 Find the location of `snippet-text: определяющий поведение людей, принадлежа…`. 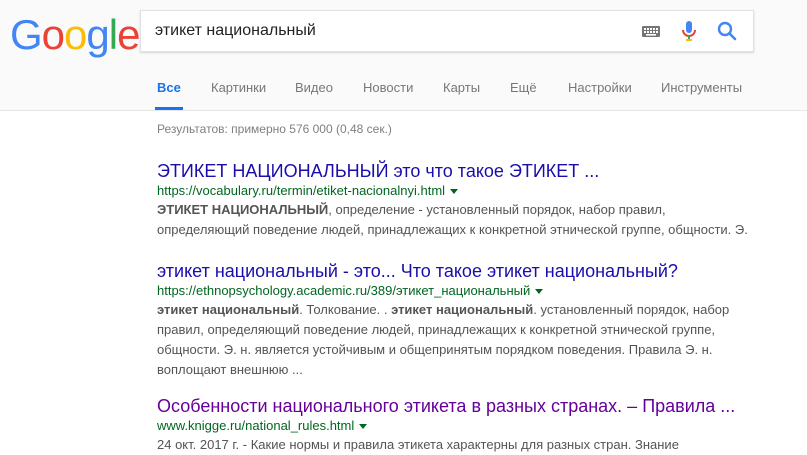

snippet-text: определяющий поведение людей, принадлежа… is located at coordinates (452, 229).